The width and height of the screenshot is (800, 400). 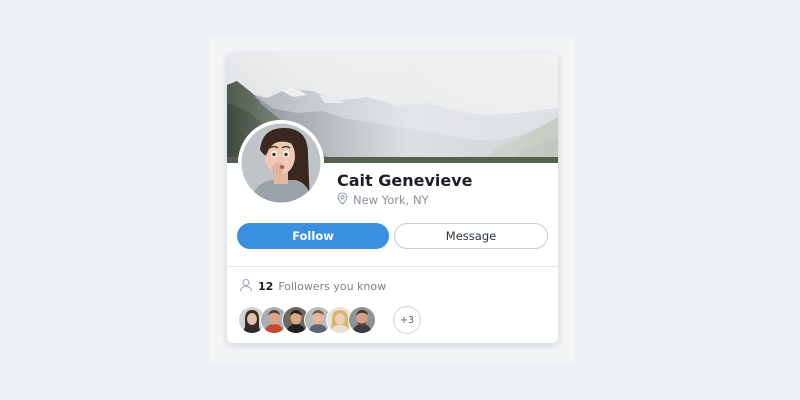 I want to click on follow-button: Follow, so click(x=313, y=236).